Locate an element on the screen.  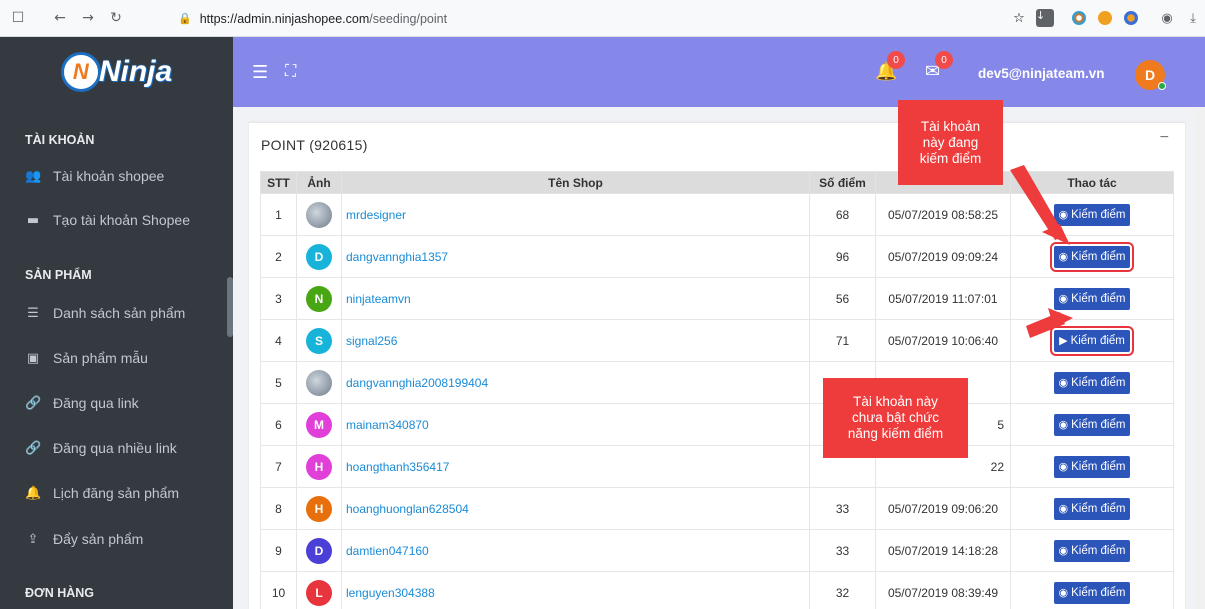
cell-points: 33 is located at coordinates (842, 550).